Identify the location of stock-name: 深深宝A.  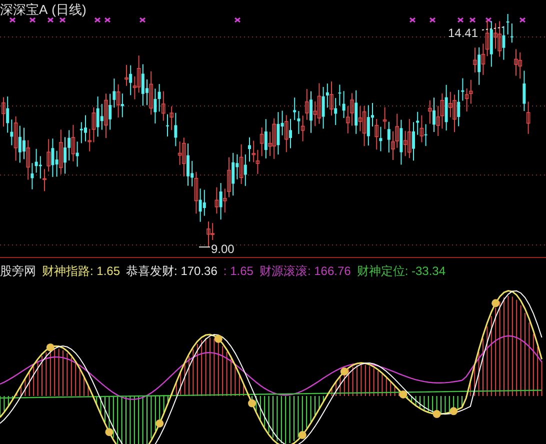
(24, 10).